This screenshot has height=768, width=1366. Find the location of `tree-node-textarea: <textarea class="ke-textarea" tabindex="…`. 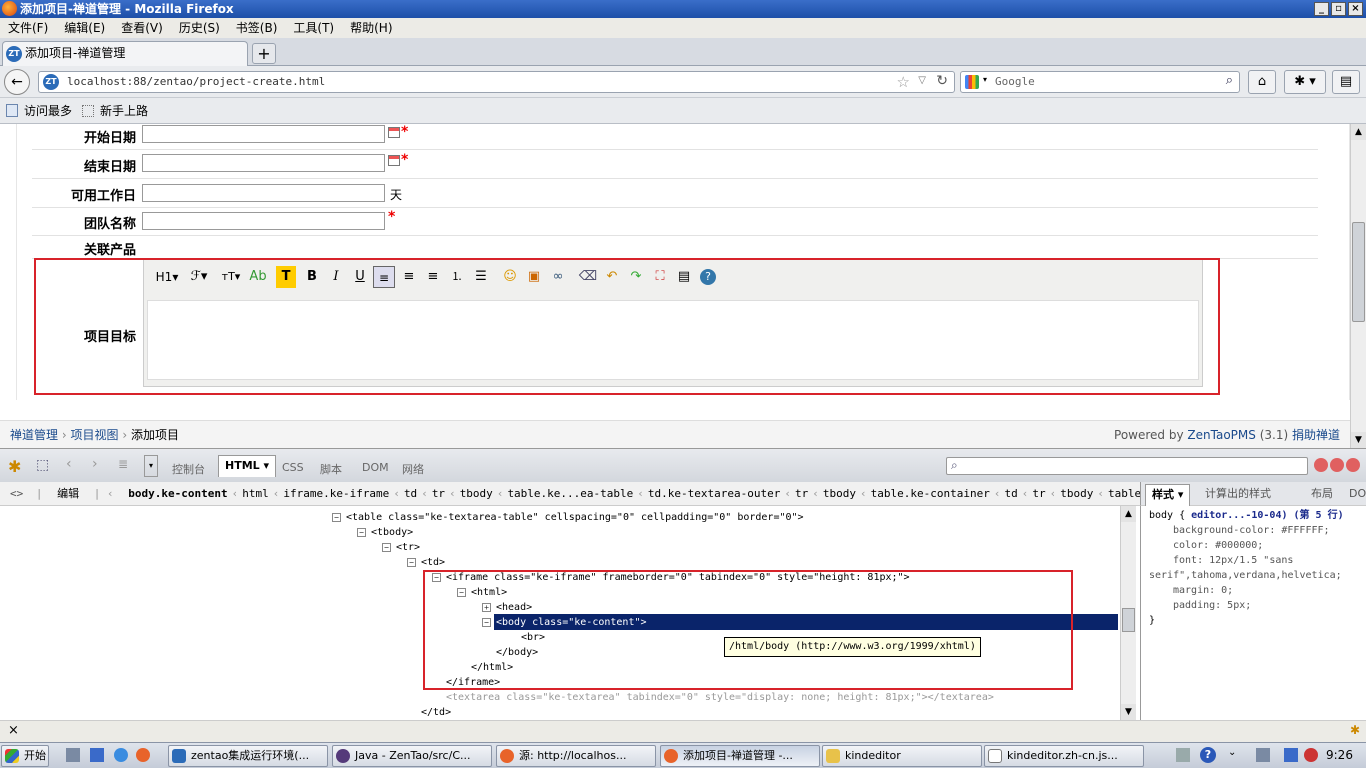

tree-node-textarea: <textarea class="ke-textarea" tabindex="… is located at coordinates (720, 697).